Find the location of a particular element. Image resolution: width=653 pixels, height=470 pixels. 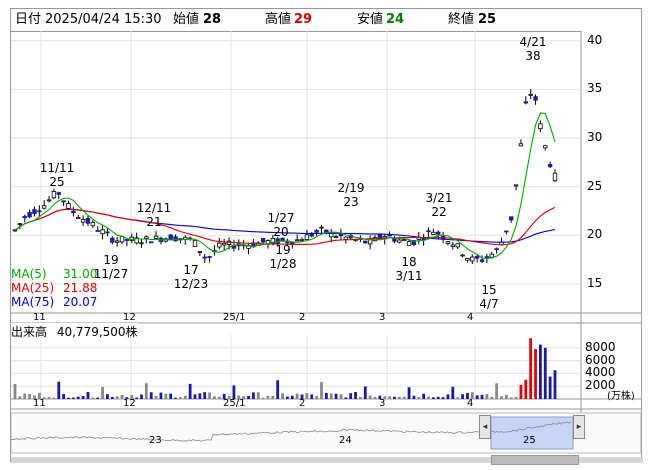

annotation-ann-0321: 3/21 22 is located at coordinates (439, 205).